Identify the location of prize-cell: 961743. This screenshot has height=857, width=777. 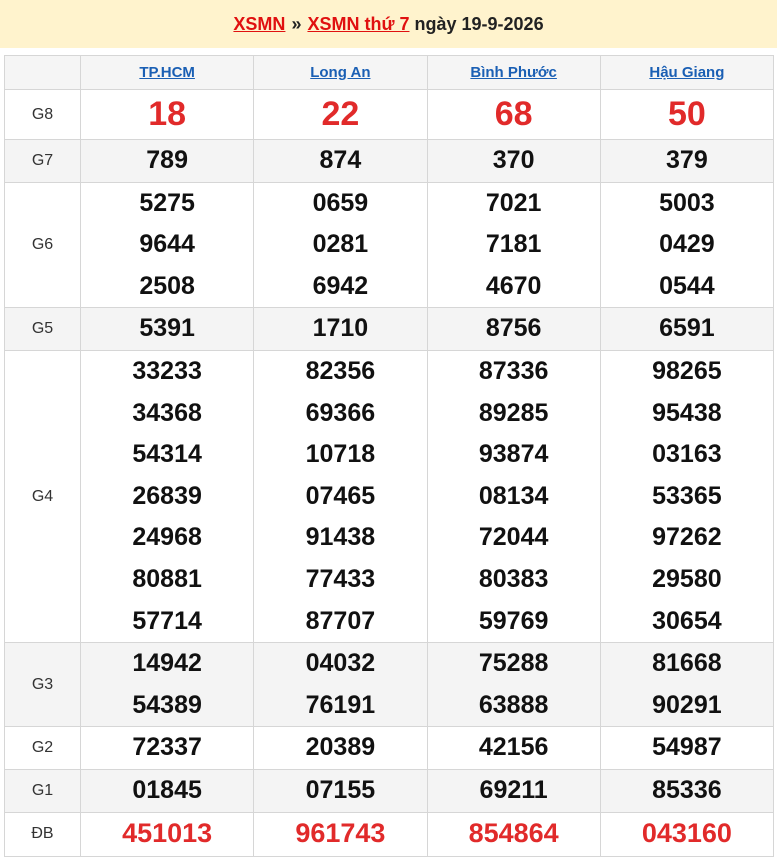
(340, 834).